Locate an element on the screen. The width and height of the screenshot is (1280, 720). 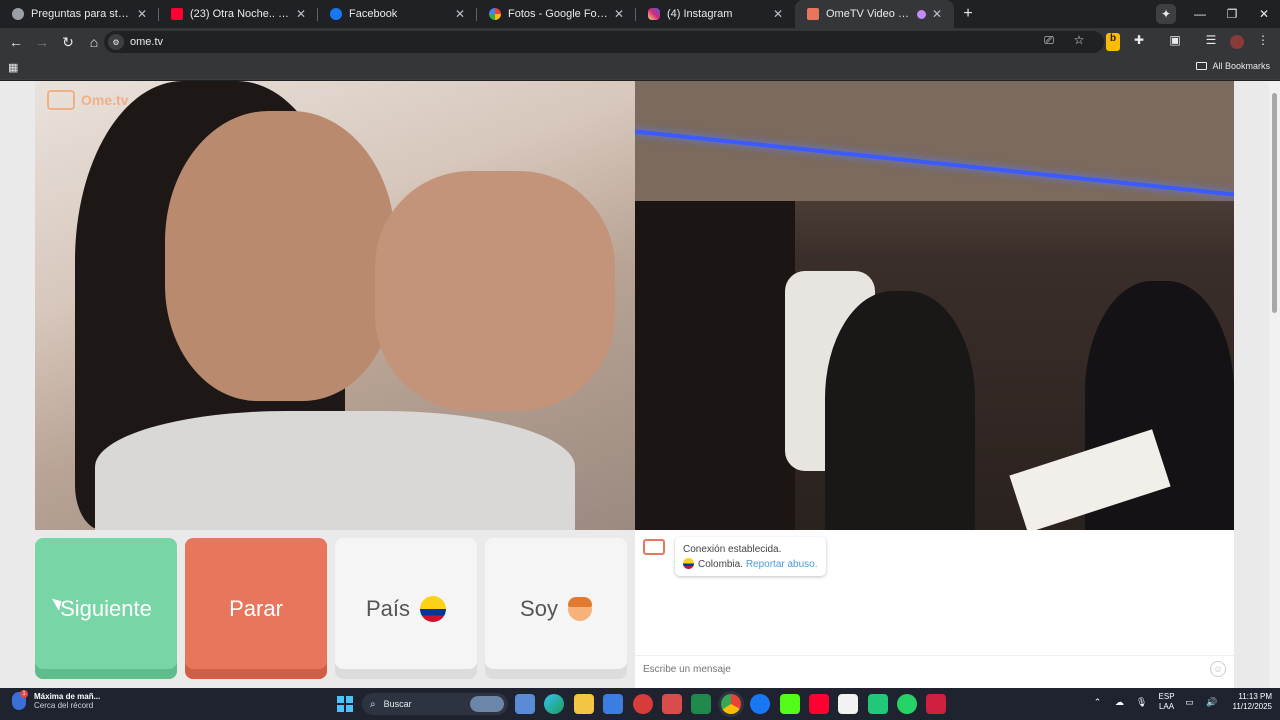
all-bookmarks-button: All Bookmarks is located at coordinates (1233, 66).